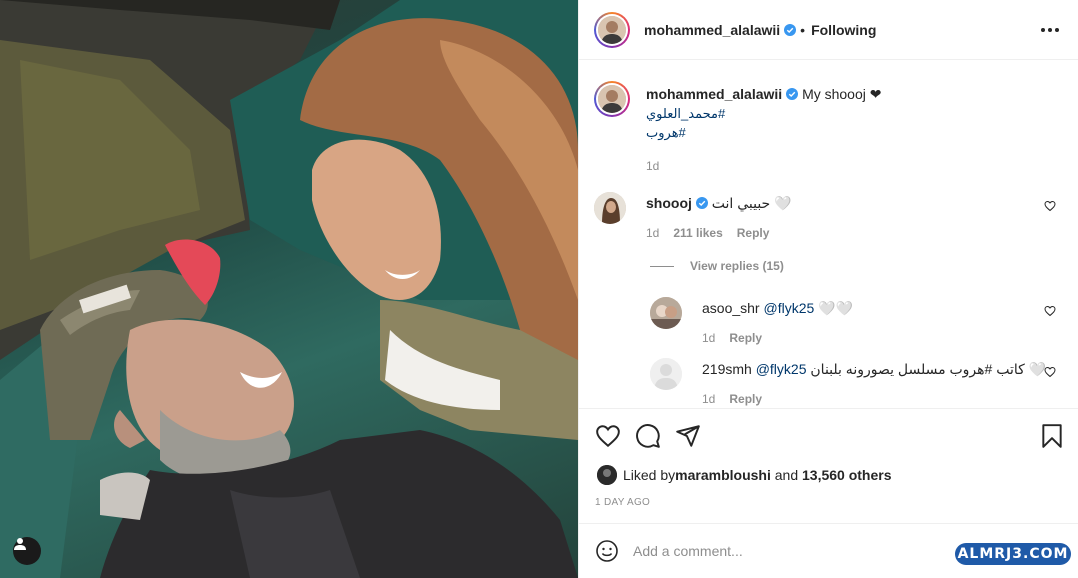 The height and width of the screenshot is (578, 1078). What do you see at coordinates (1043, 30) in the screenshot?
I see `more-icon` at bounding box center [1043, 30].